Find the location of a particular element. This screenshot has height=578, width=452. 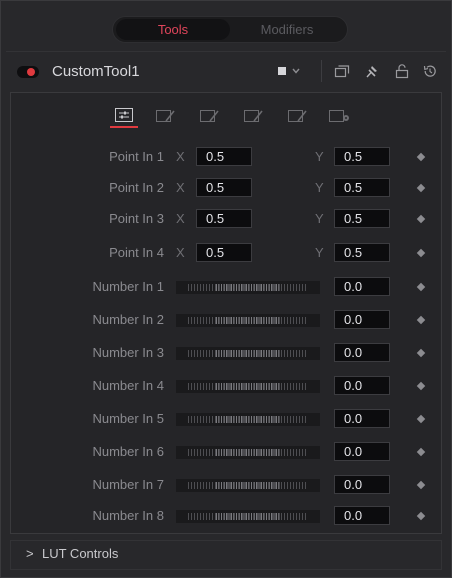

tool-enable-toggle is located at coordinates (28, 72).